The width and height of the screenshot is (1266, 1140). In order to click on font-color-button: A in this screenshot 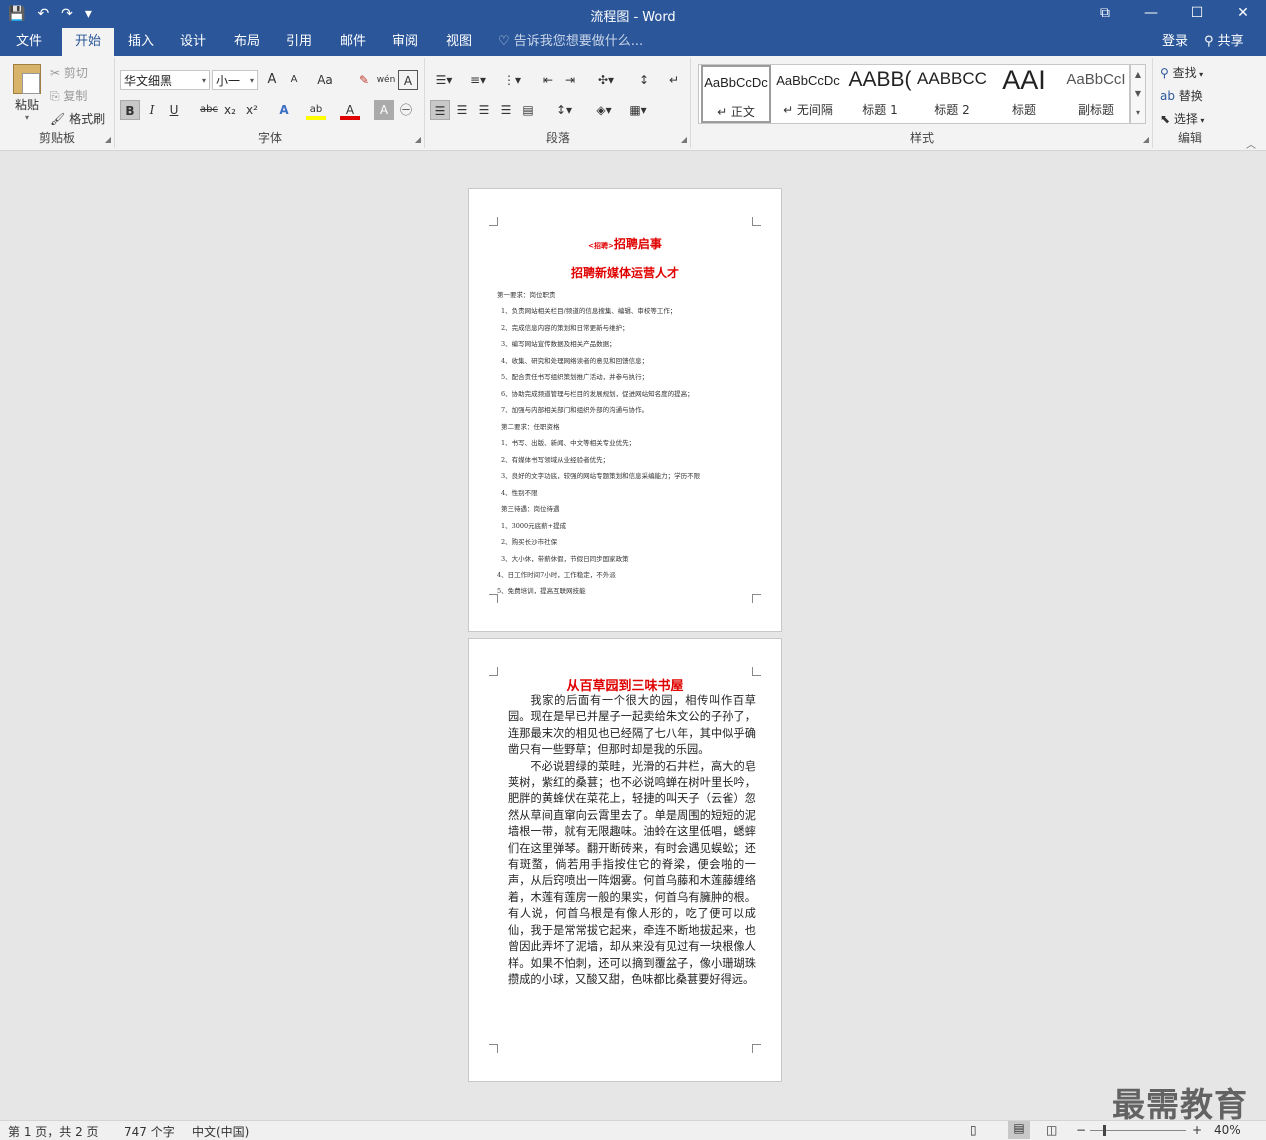, I will do `click(350, 110)`.